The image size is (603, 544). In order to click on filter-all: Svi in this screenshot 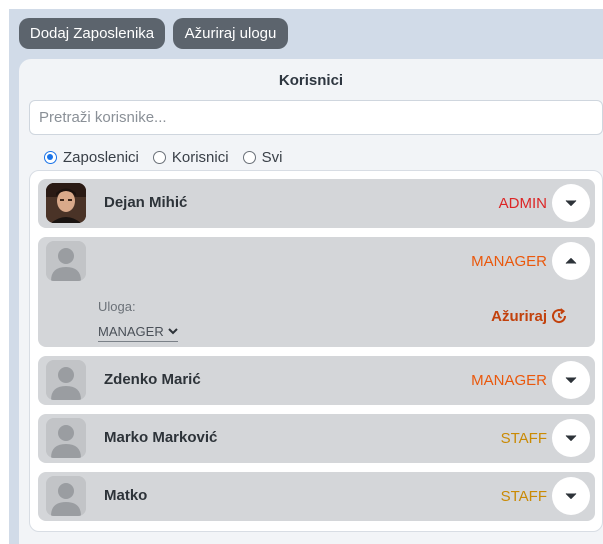, I will do `click(262, 157)`.